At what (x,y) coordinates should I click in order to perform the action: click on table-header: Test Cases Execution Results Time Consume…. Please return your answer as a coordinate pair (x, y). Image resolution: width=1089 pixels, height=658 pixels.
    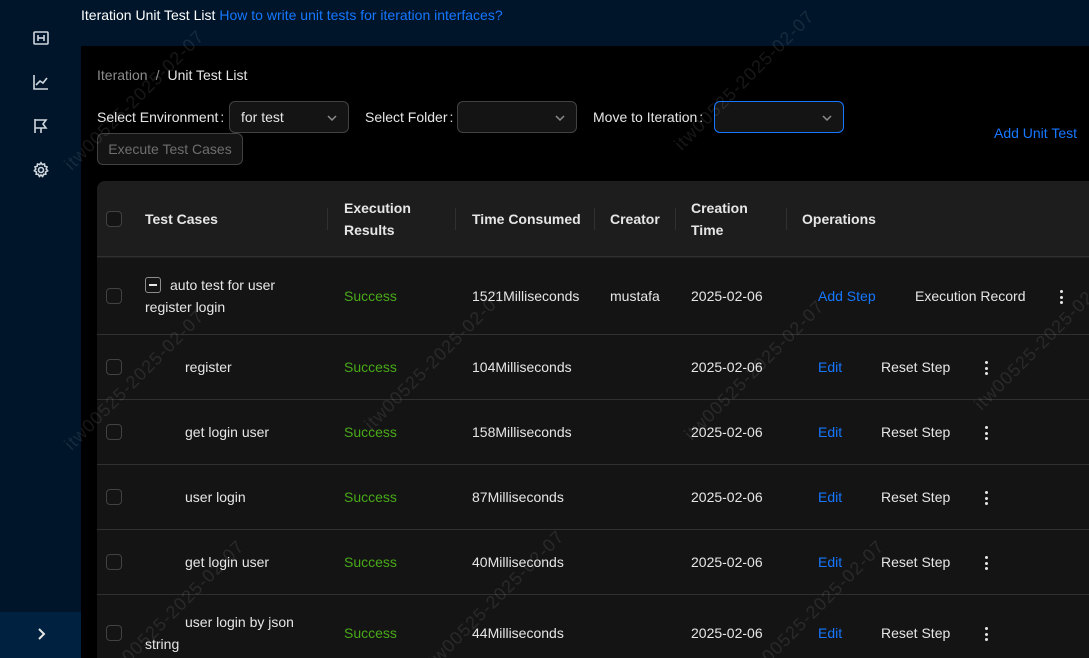
    Looking at the image, I should click on (593, 219).